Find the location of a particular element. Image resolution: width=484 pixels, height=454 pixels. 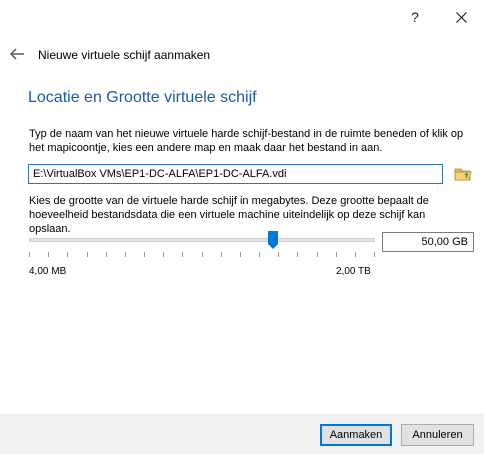

cancel-button: Annuleren is located at coordinates (437, 435).